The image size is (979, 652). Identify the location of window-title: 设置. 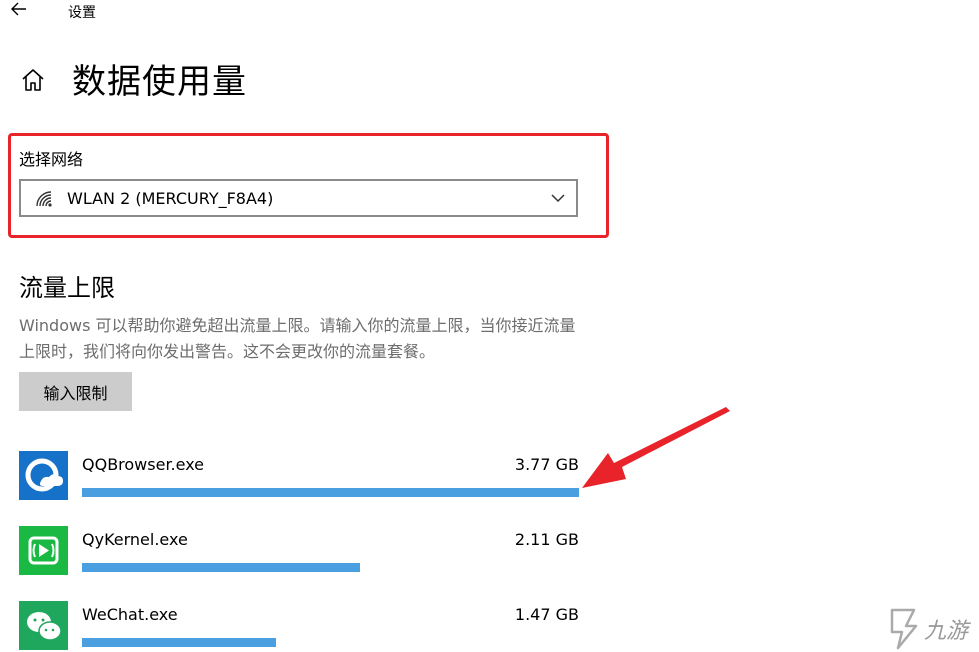
(82, 13).